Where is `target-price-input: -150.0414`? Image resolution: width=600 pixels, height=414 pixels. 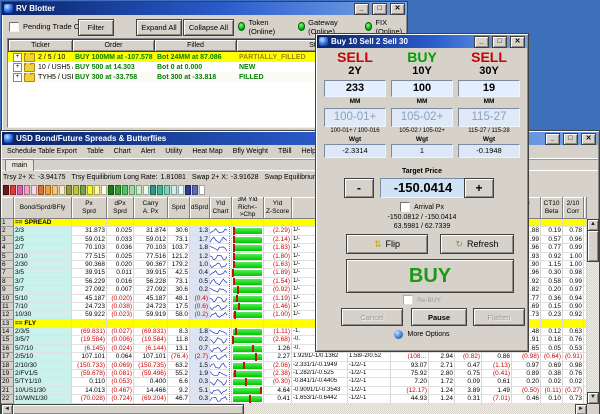
target-price-input: -150.0414 is located at coordinates (423, 188).